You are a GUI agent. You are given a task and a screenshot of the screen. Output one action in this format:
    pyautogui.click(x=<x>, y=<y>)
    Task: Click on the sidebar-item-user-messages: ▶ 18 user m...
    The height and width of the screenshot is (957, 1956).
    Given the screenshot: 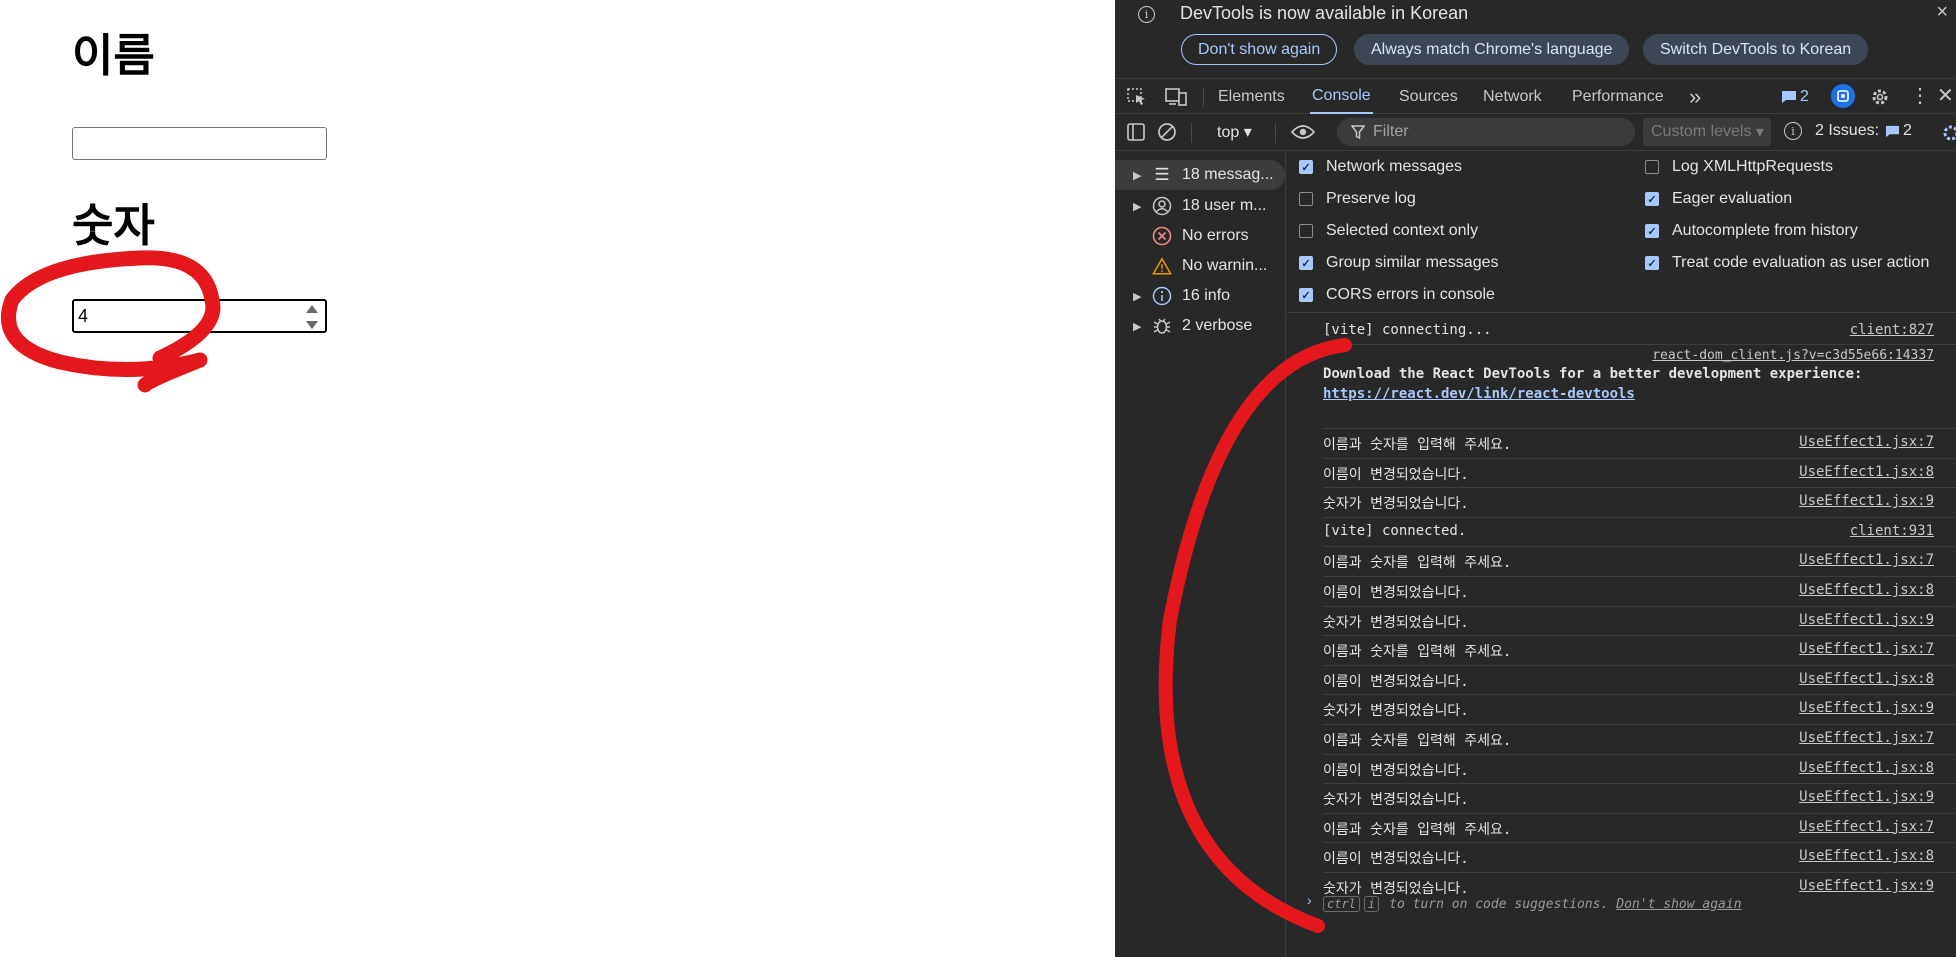 What is the action you would take?
    pyautogui.click(x=1200, y=206)
    